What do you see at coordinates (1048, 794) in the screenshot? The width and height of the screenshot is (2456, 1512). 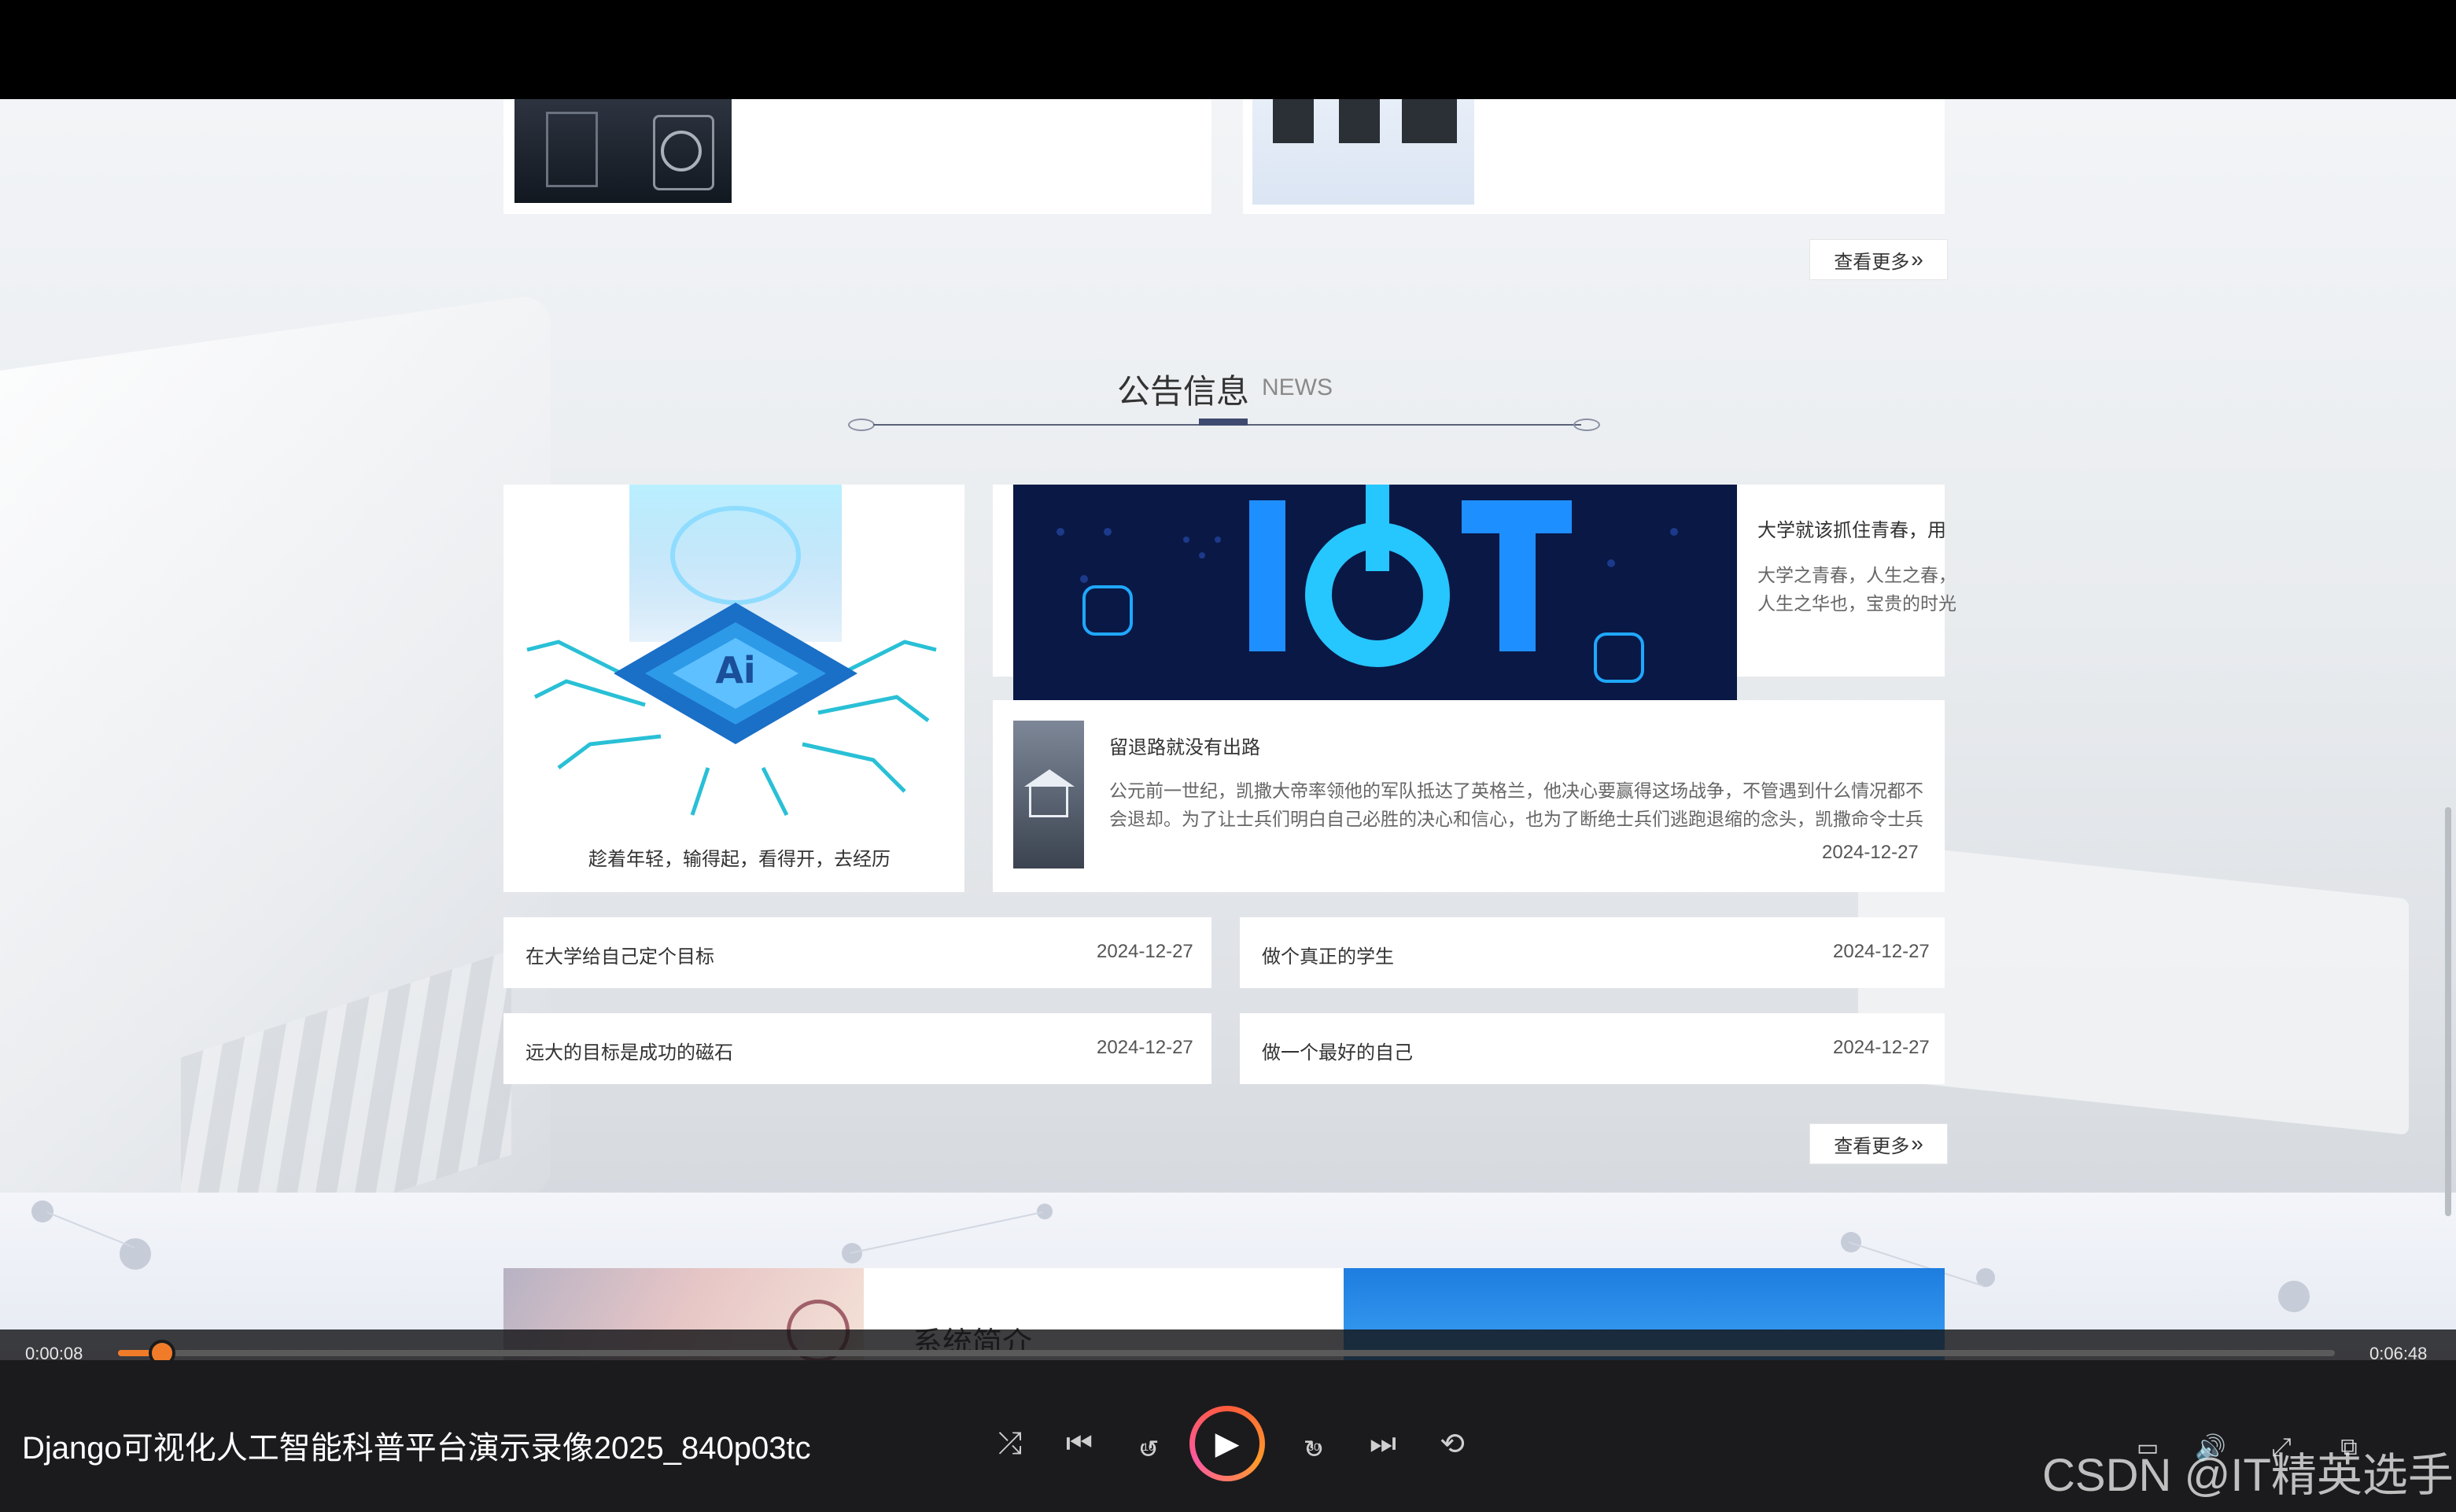 I see `article-thumbnail` at bounding box center [1048, 794].